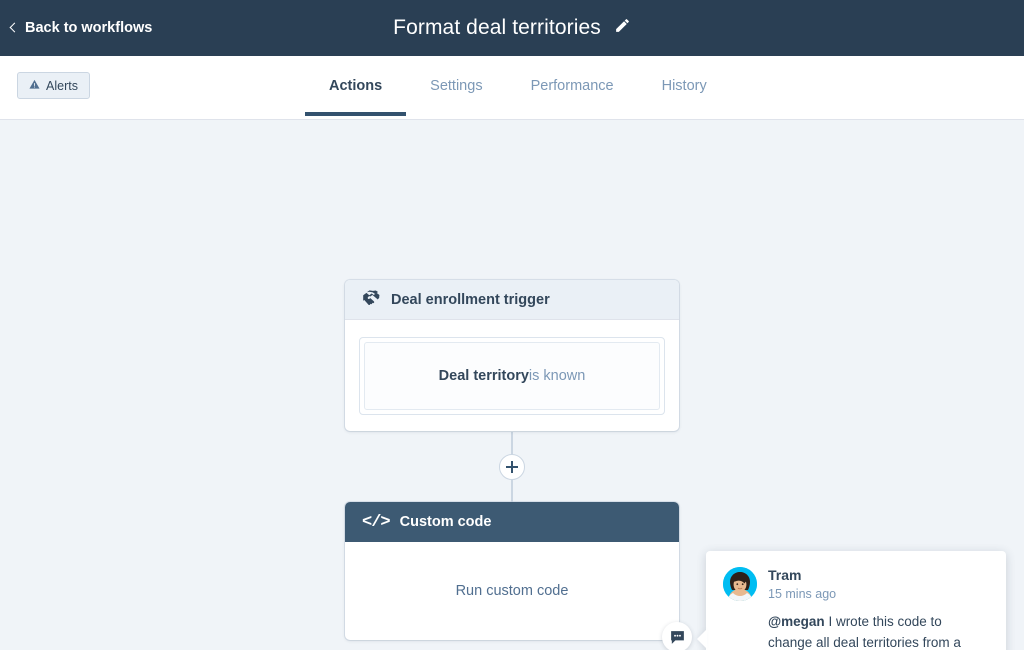  I want to click on handshake-icon, so click(371, 299).